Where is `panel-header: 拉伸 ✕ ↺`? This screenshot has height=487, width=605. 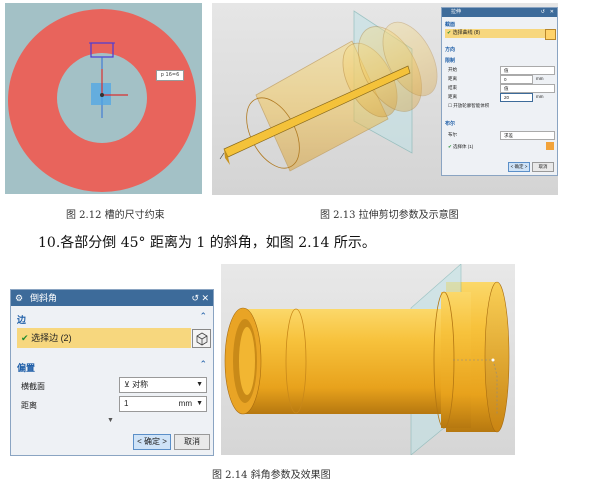
panel-header: 拉伸 ✕ ↺ is located at coordinates (499, 12).